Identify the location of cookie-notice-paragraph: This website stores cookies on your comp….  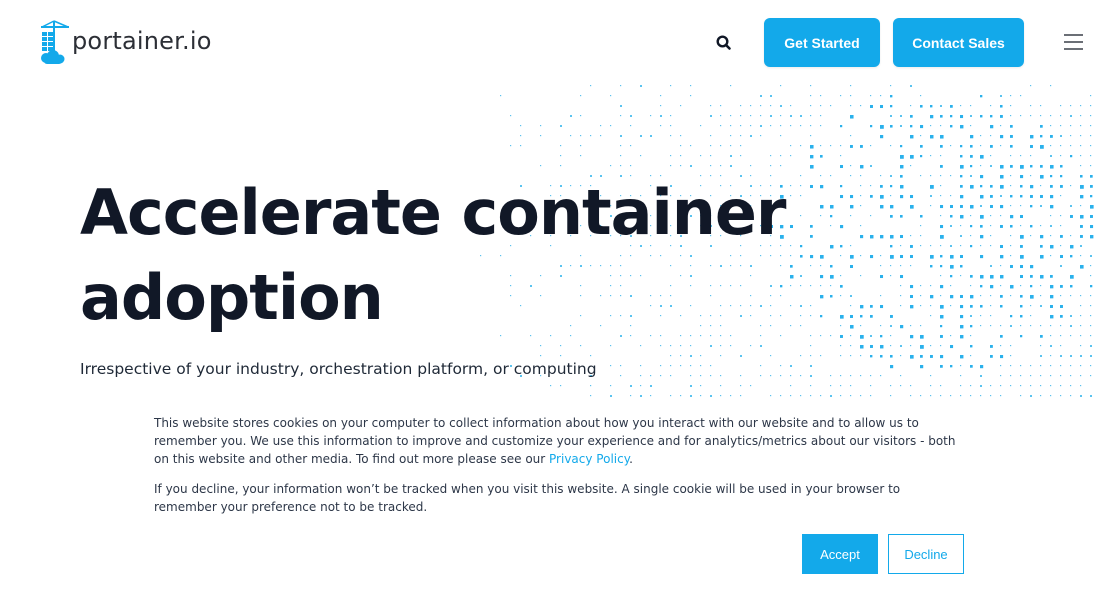
(560, 441).